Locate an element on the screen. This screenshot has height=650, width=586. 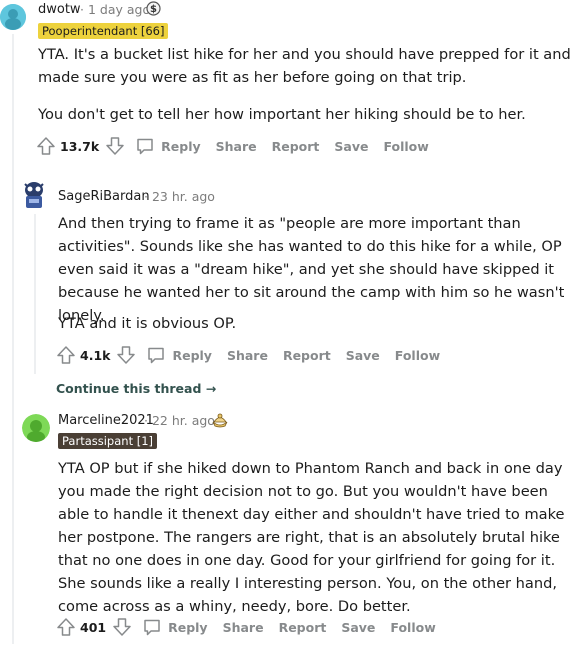
comment-username: Marceline2021 is located at coordinates (106, 420).